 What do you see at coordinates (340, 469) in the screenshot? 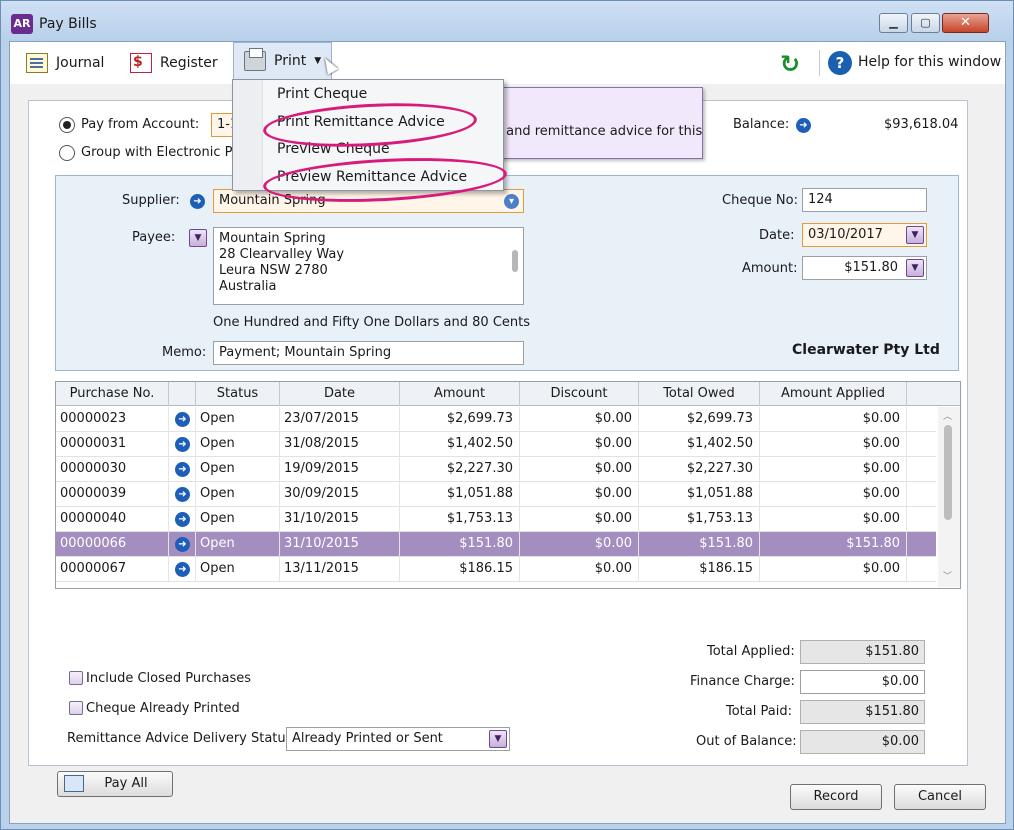
I see `cell-date: 19/09/2015` at bounding box center [340, 469].